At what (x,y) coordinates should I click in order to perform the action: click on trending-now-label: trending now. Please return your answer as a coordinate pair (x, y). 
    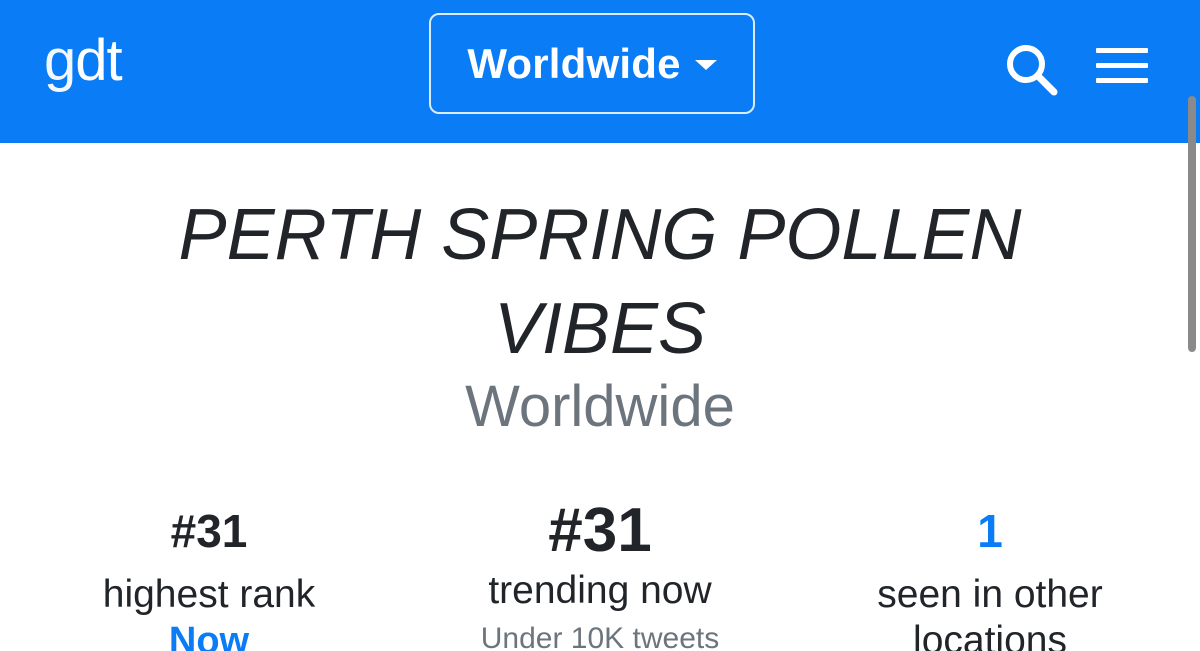
    Looking at the image, I should click on (600, 590).